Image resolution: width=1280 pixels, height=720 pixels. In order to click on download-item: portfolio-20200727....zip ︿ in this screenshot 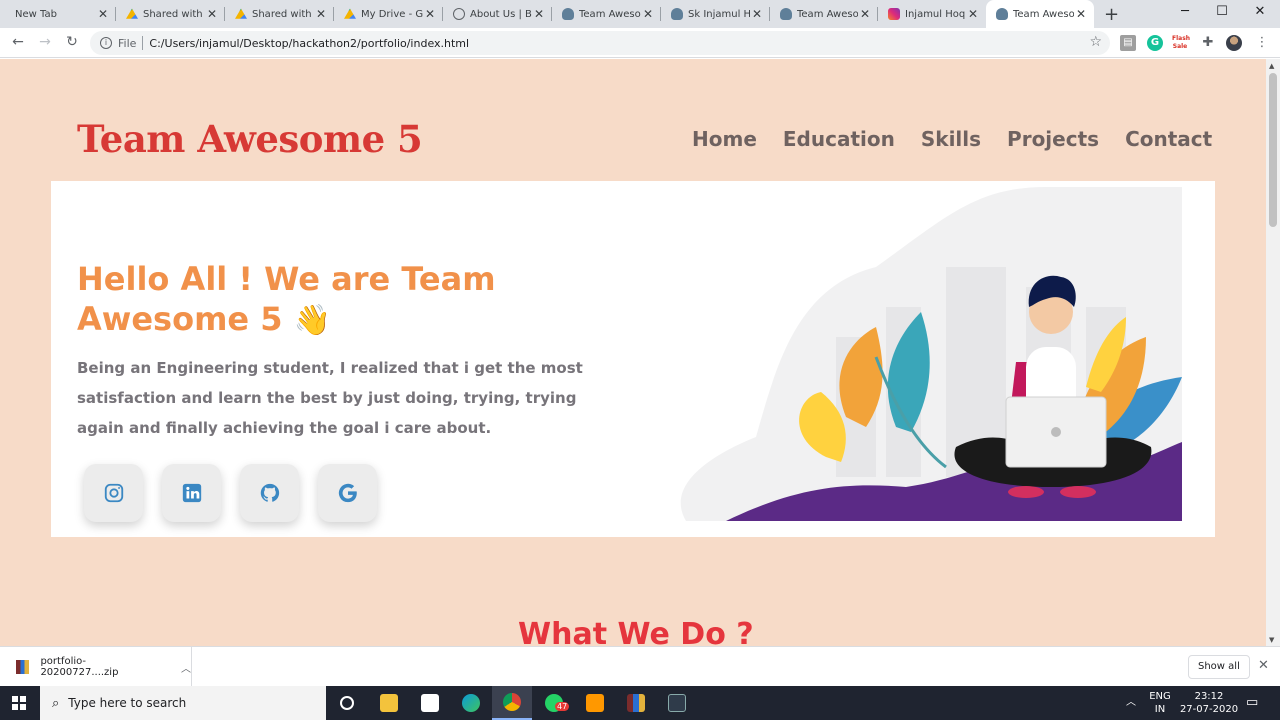, I will do `click(96, 667)`.